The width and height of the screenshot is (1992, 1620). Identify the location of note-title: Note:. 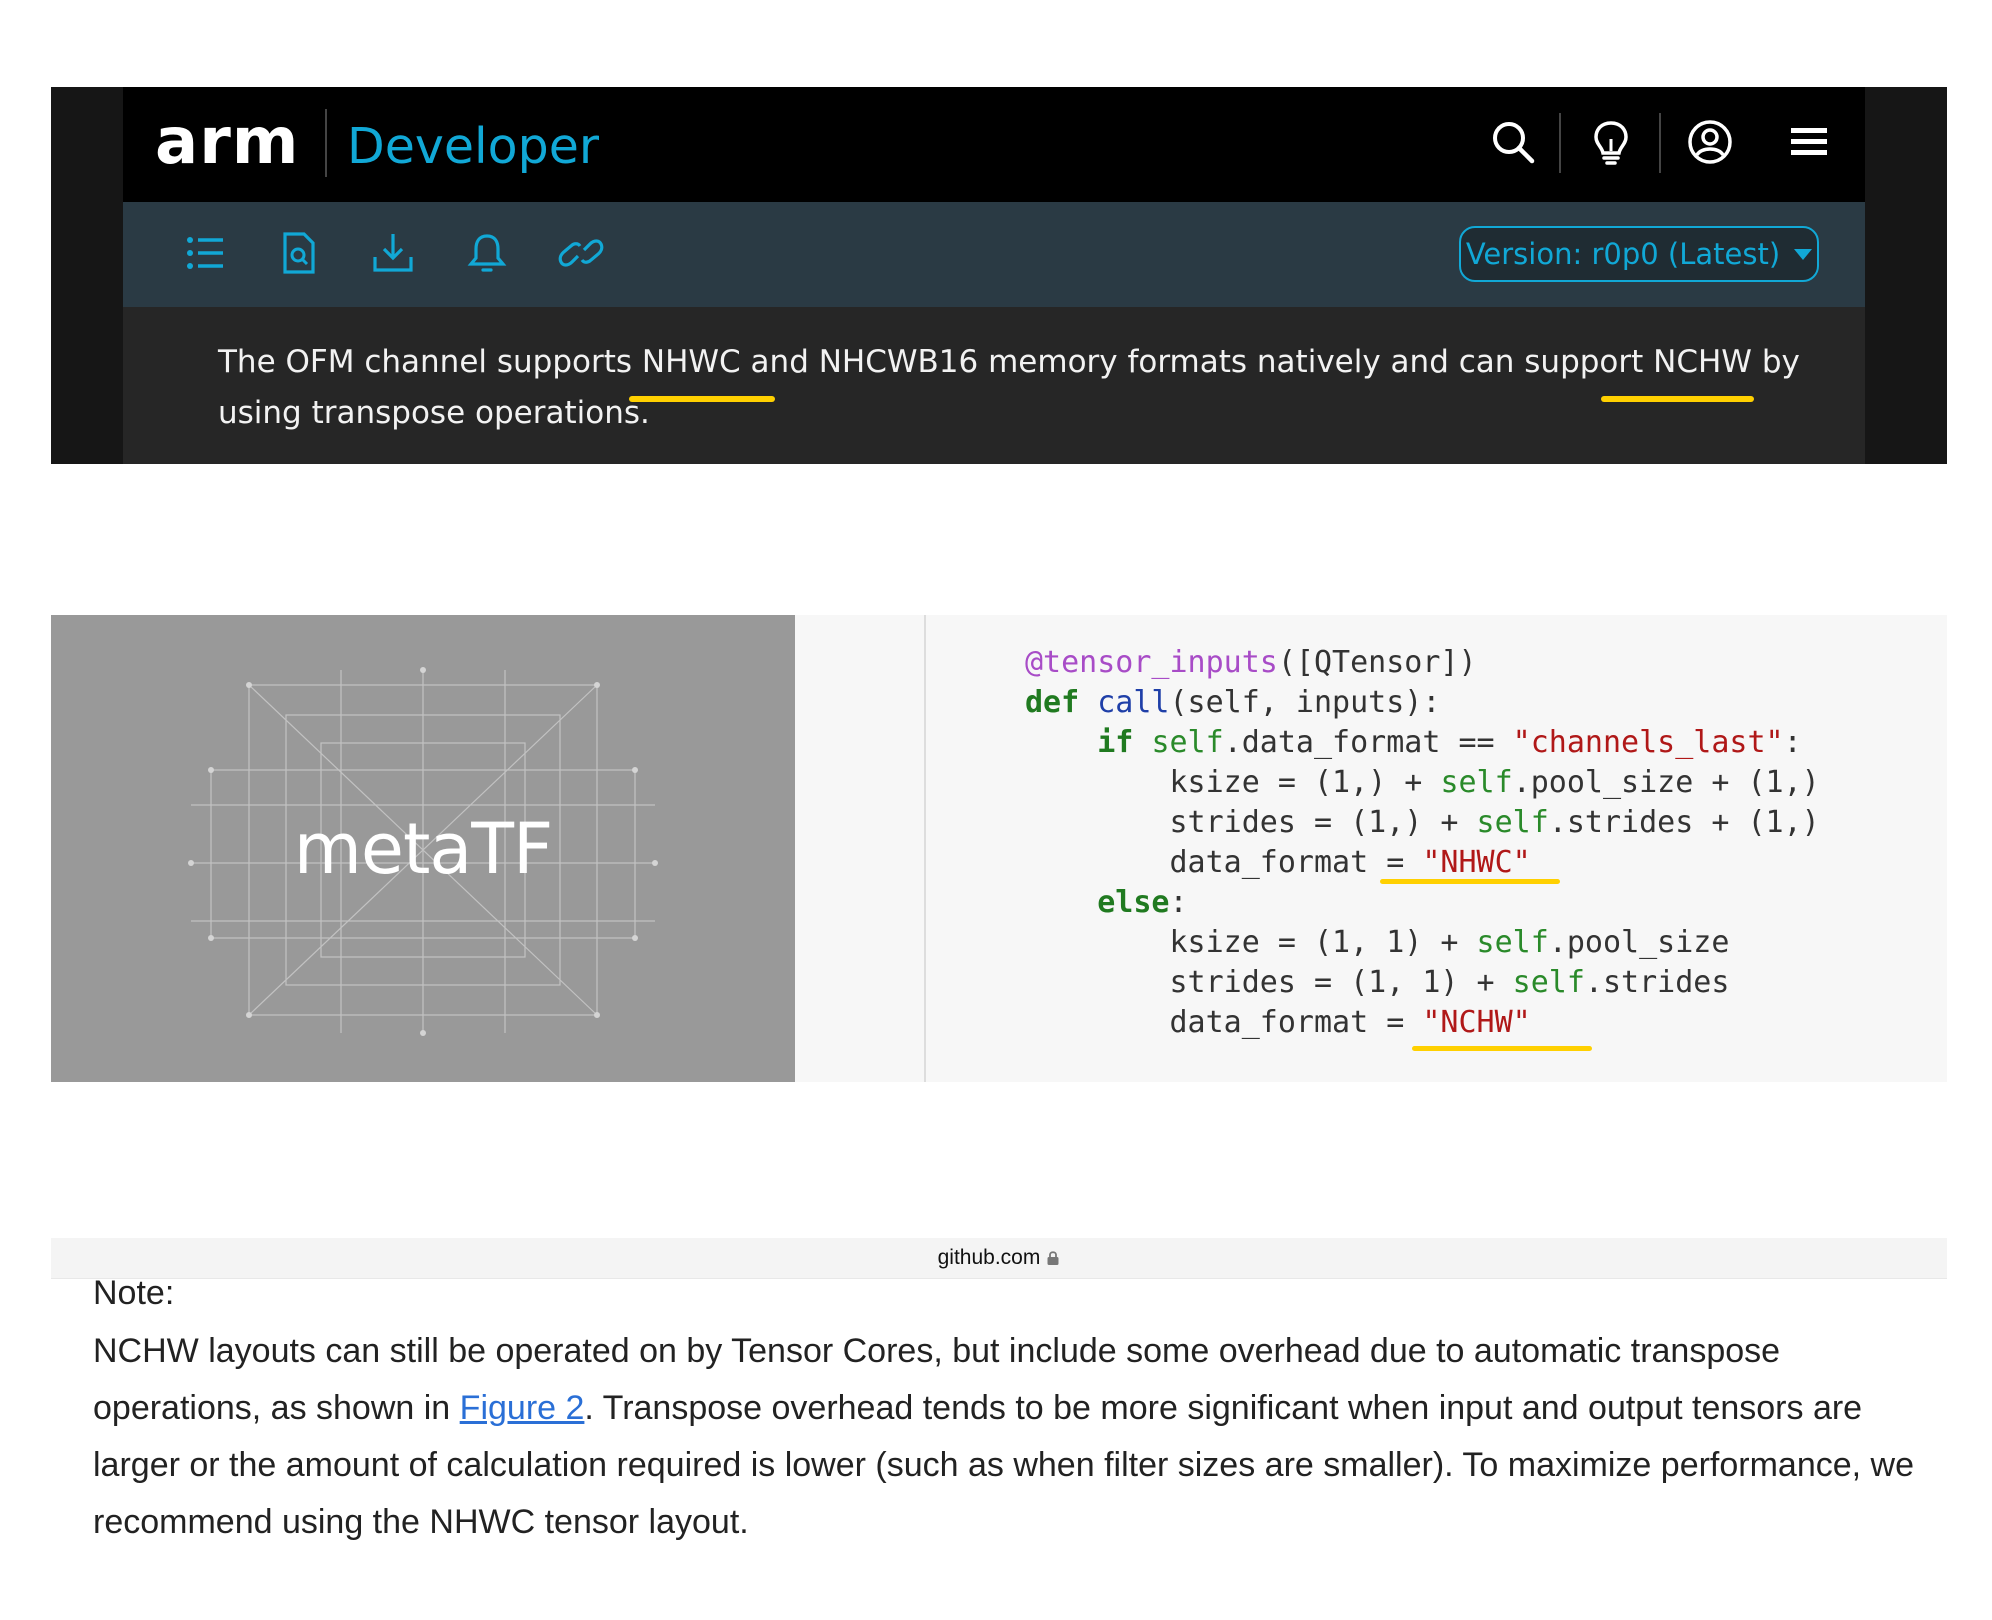
(134, 1293).